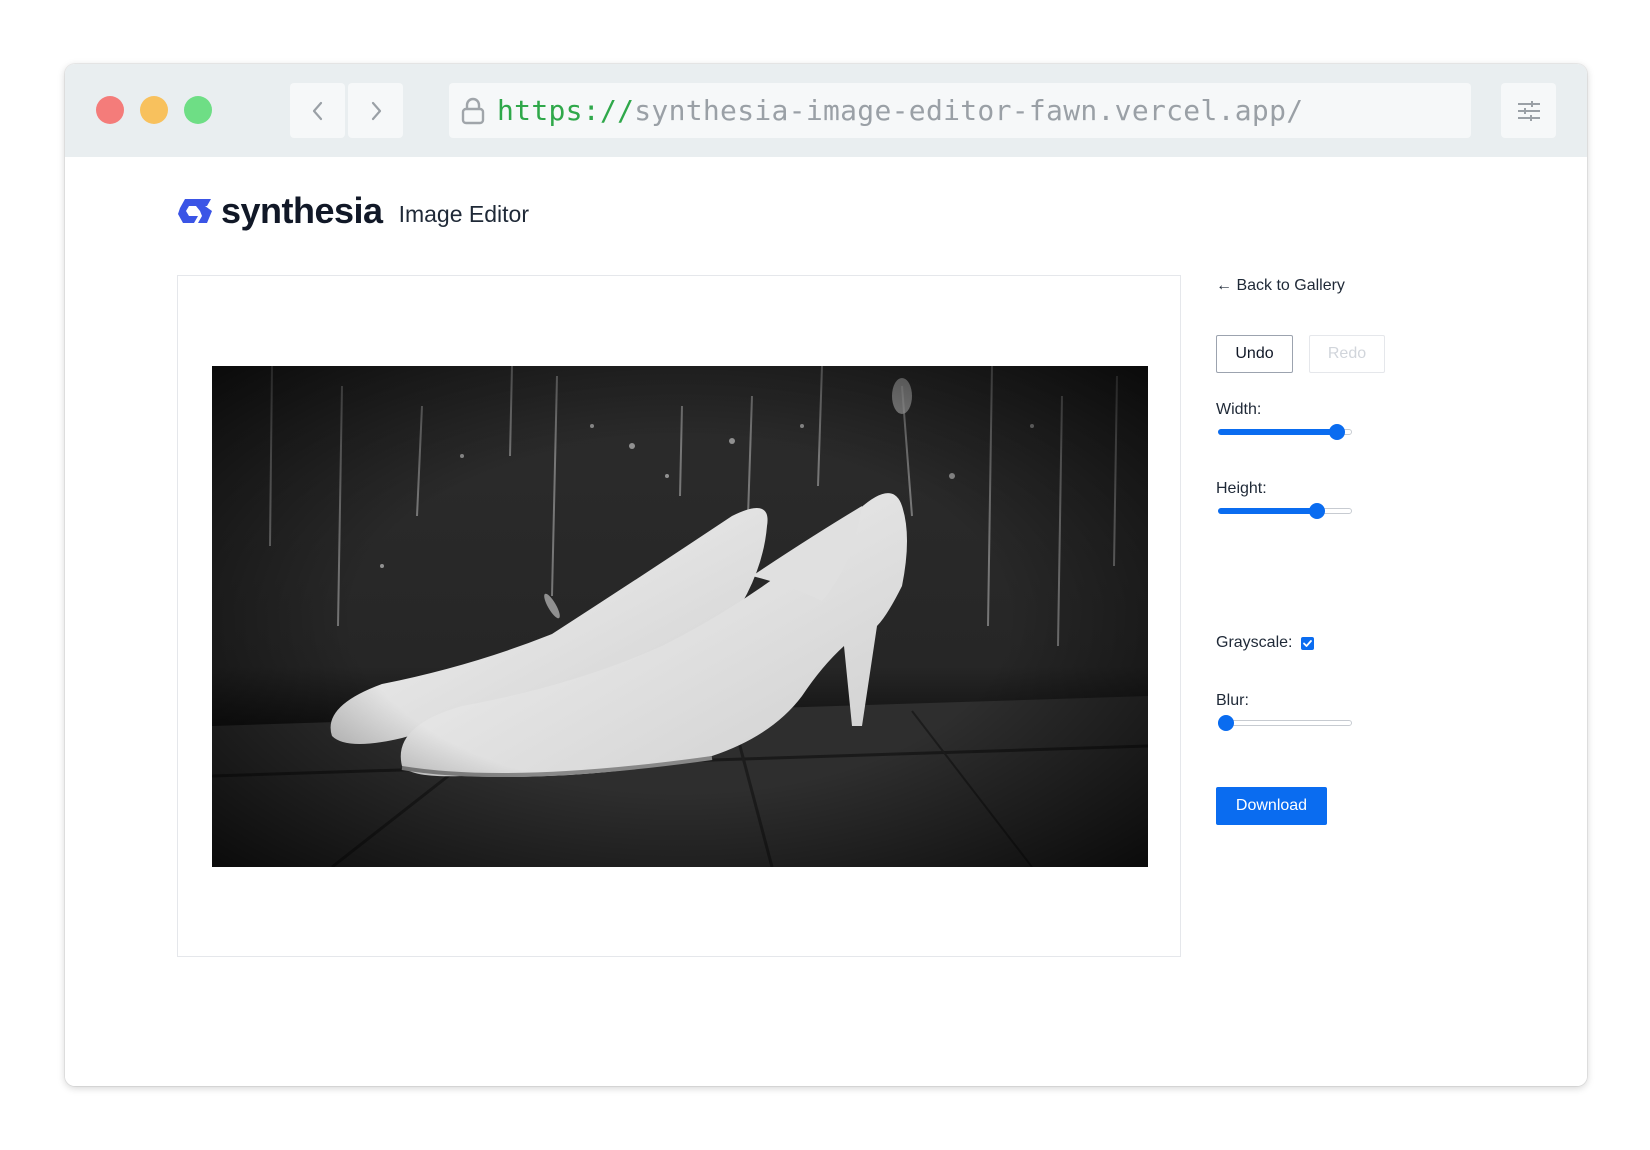  What do you see at coordinates (969, 110) in the screenshot?
I see `url-host: synthesia-image-editor-fawn.vercel.app/` at bounding box center [969, 110].